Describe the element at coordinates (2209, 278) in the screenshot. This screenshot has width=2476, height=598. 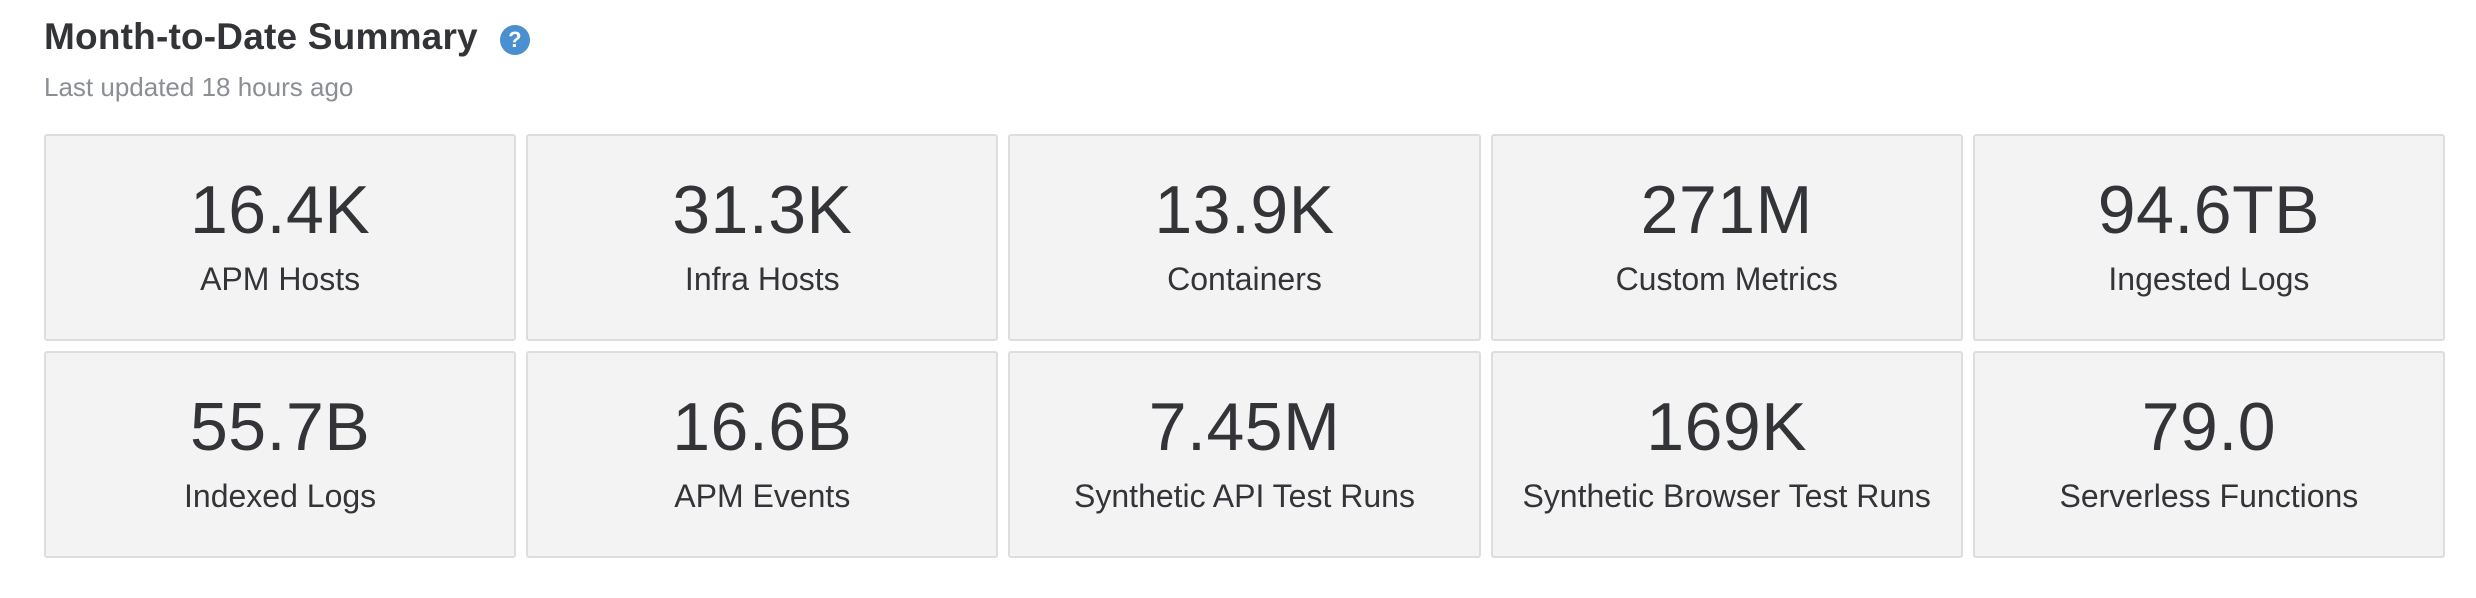
I see `metric-label: Ingested Logs` at that location.